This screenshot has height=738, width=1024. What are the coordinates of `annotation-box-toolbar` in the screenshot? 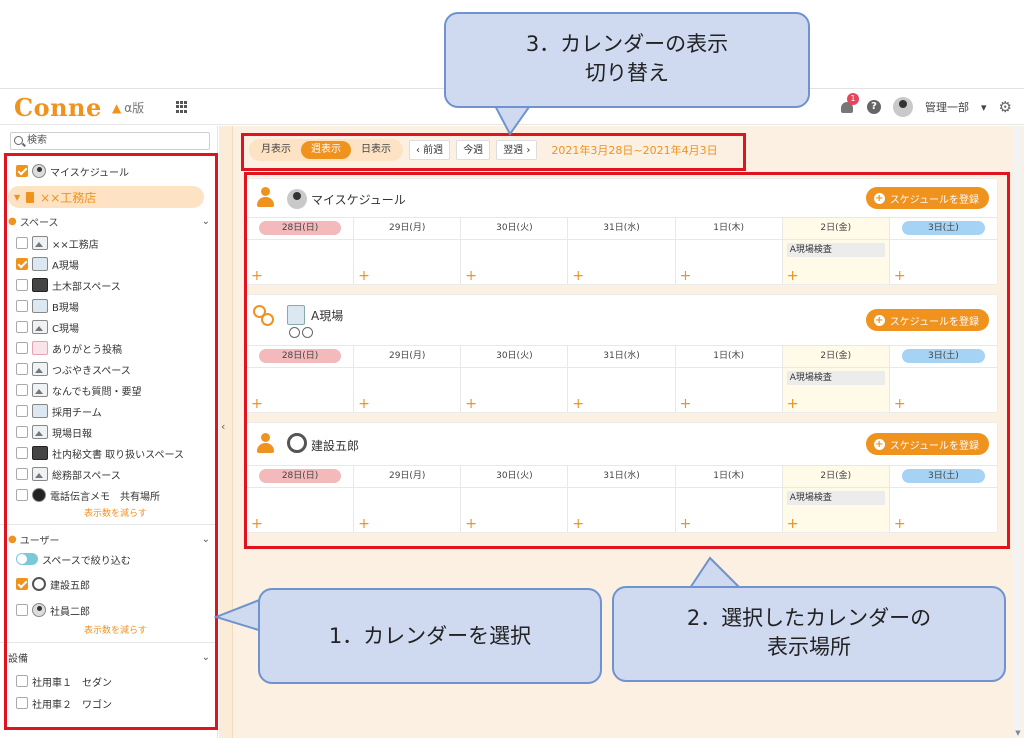 It's located at (493, 152).